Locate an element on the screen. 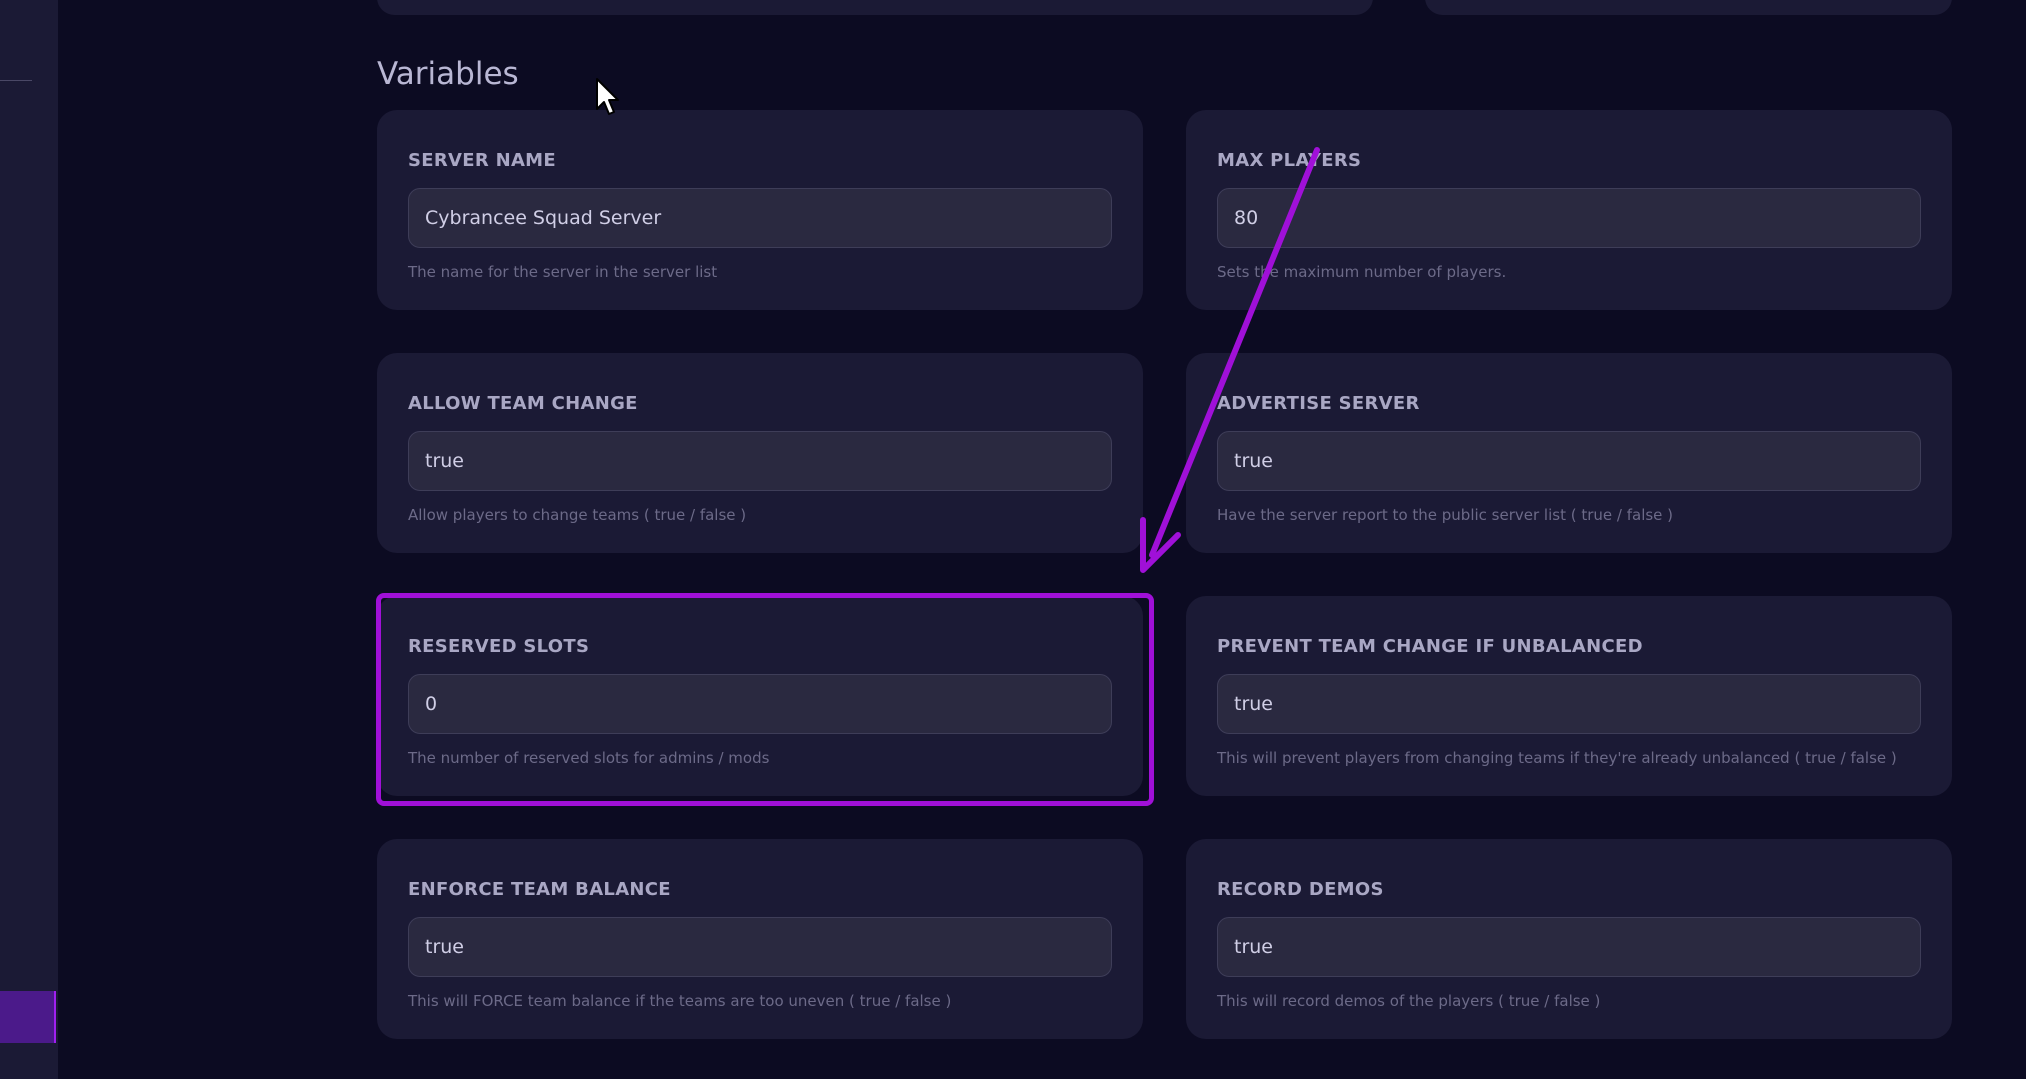 Image resolution: width=2026 pixels, height=1079 pixels. sidebar-active-item is located at coordinates (28, 1017).